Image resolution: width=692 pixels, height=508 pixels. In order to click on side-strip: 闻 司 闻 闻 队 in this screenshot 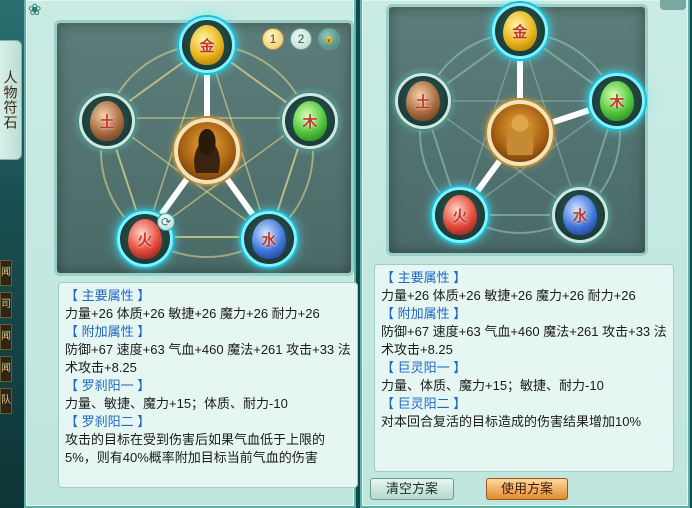, I will do `click(6, 380)`.